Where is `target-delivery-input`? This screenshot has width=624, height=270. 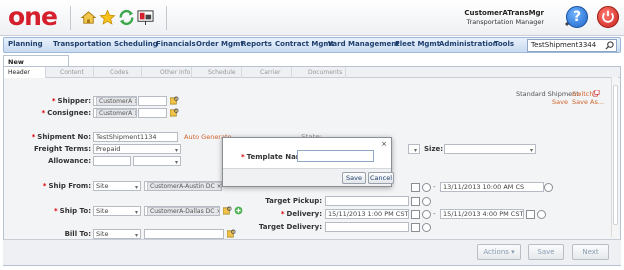
target-delivery-input is located at coordinates (367, 227).